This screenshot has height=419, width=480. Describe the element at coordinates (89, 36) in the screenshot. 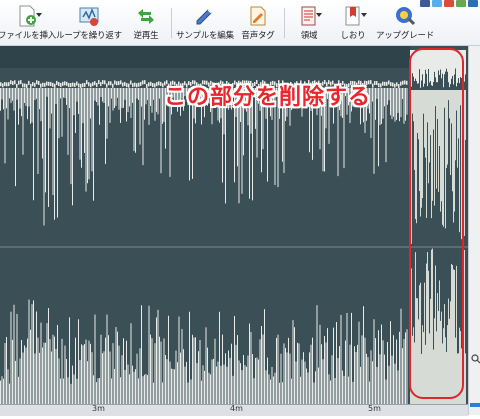

I see `loop-repeat-label: ループを繰り返す` at that location.